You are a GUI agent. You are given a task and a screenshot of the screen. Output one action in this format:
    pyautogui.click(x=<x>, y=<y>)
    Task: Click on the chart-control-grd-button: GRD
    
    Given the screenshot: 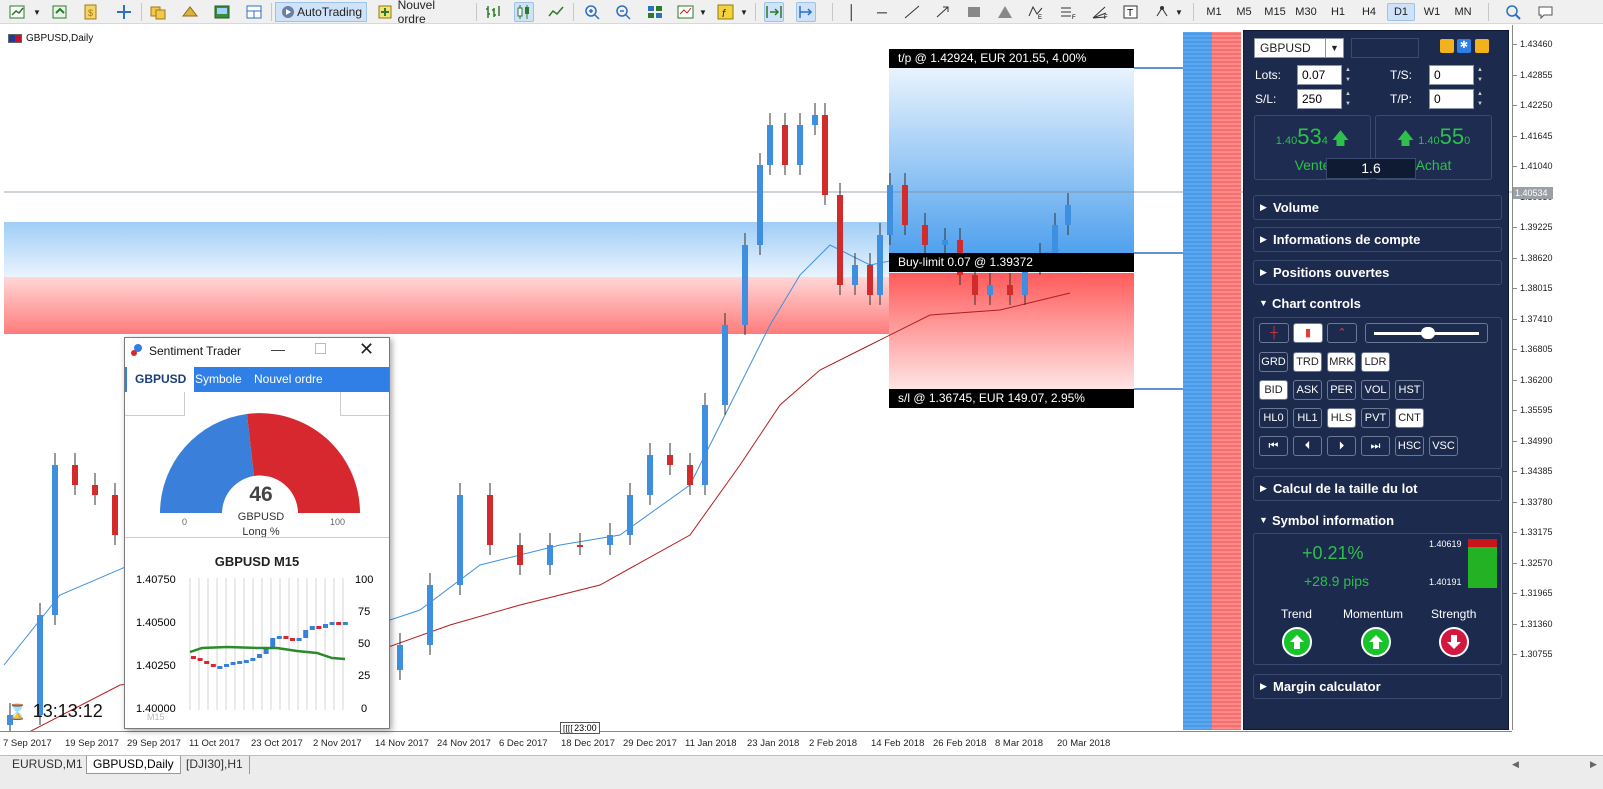 What is the action you would take?
    pyautogui.click(x=1273, y=362)
    